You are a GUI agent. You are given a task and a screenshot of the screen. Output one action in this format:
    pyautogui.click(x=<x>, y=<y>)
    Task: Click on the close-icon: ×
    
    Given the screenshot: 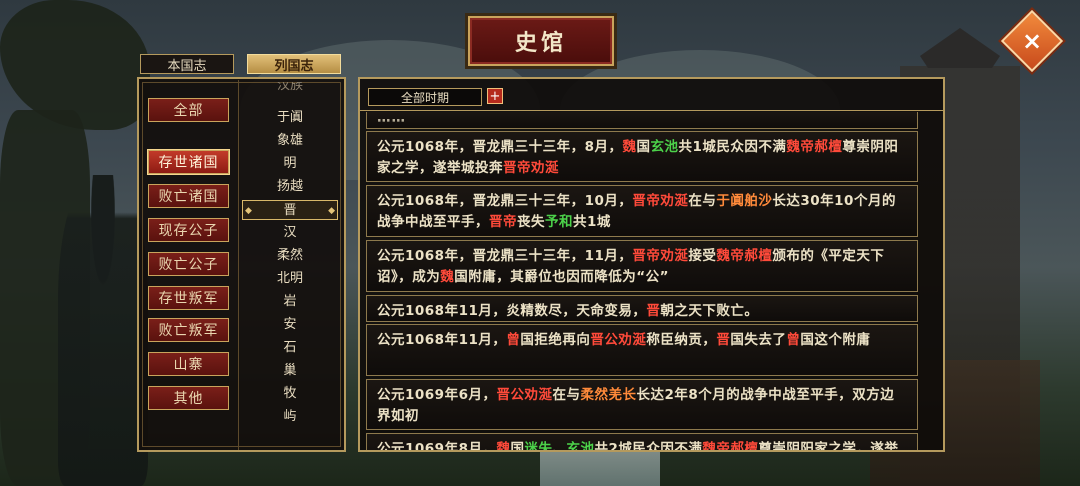 What is the action you would take?
    pyautogui.click(x=1032, y=40)
    